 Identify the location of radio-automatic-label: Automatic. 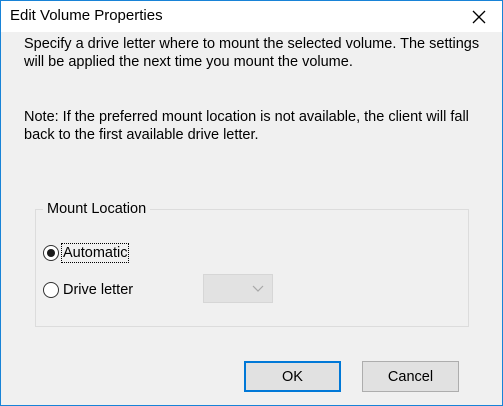
(95, 253).